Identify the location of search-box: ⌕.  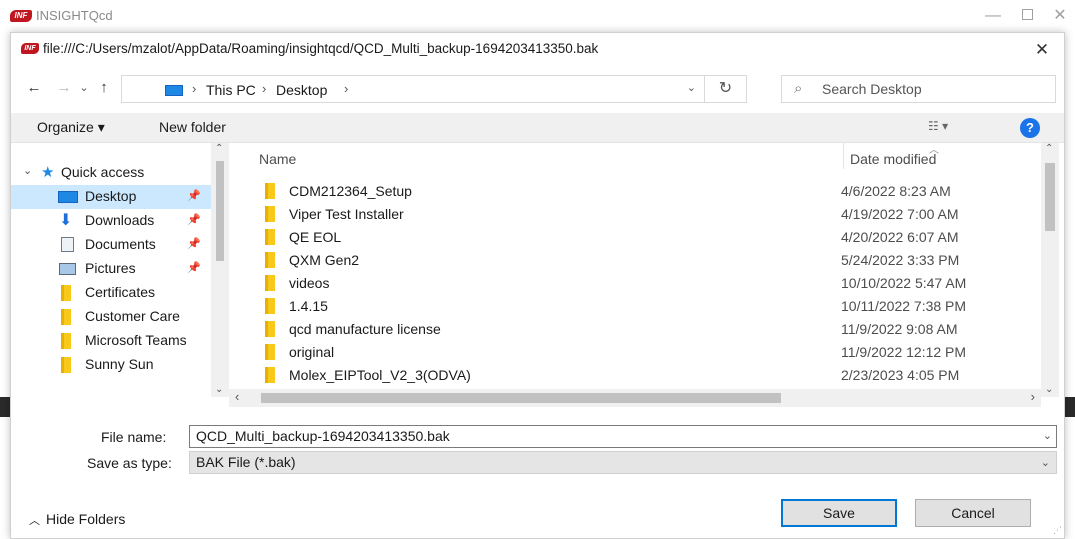
(918, 89).